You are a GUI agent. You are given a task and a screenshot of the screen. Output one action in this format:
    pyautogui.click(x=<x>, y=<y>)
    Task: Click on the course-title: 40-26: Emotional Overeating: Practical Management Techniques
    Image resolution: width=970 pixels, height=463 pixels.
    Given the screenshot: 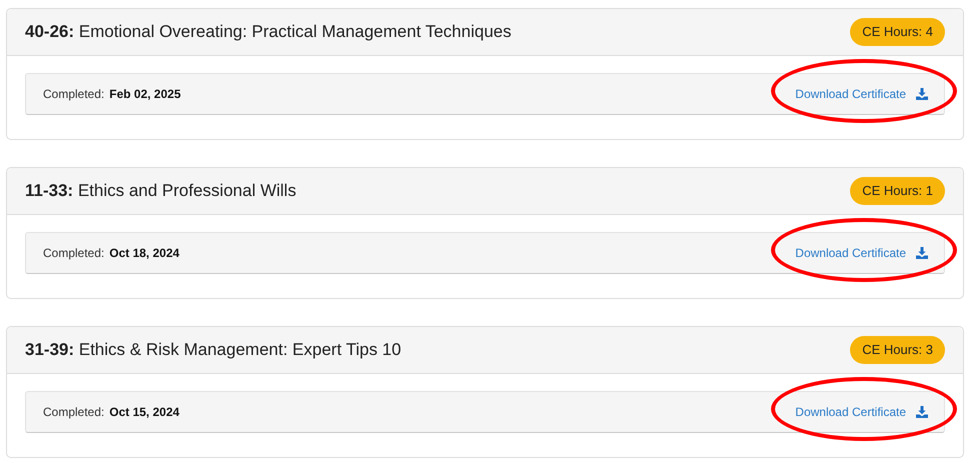 What is the action you would take?
    pyautogui.click(x=268, y=32)
    